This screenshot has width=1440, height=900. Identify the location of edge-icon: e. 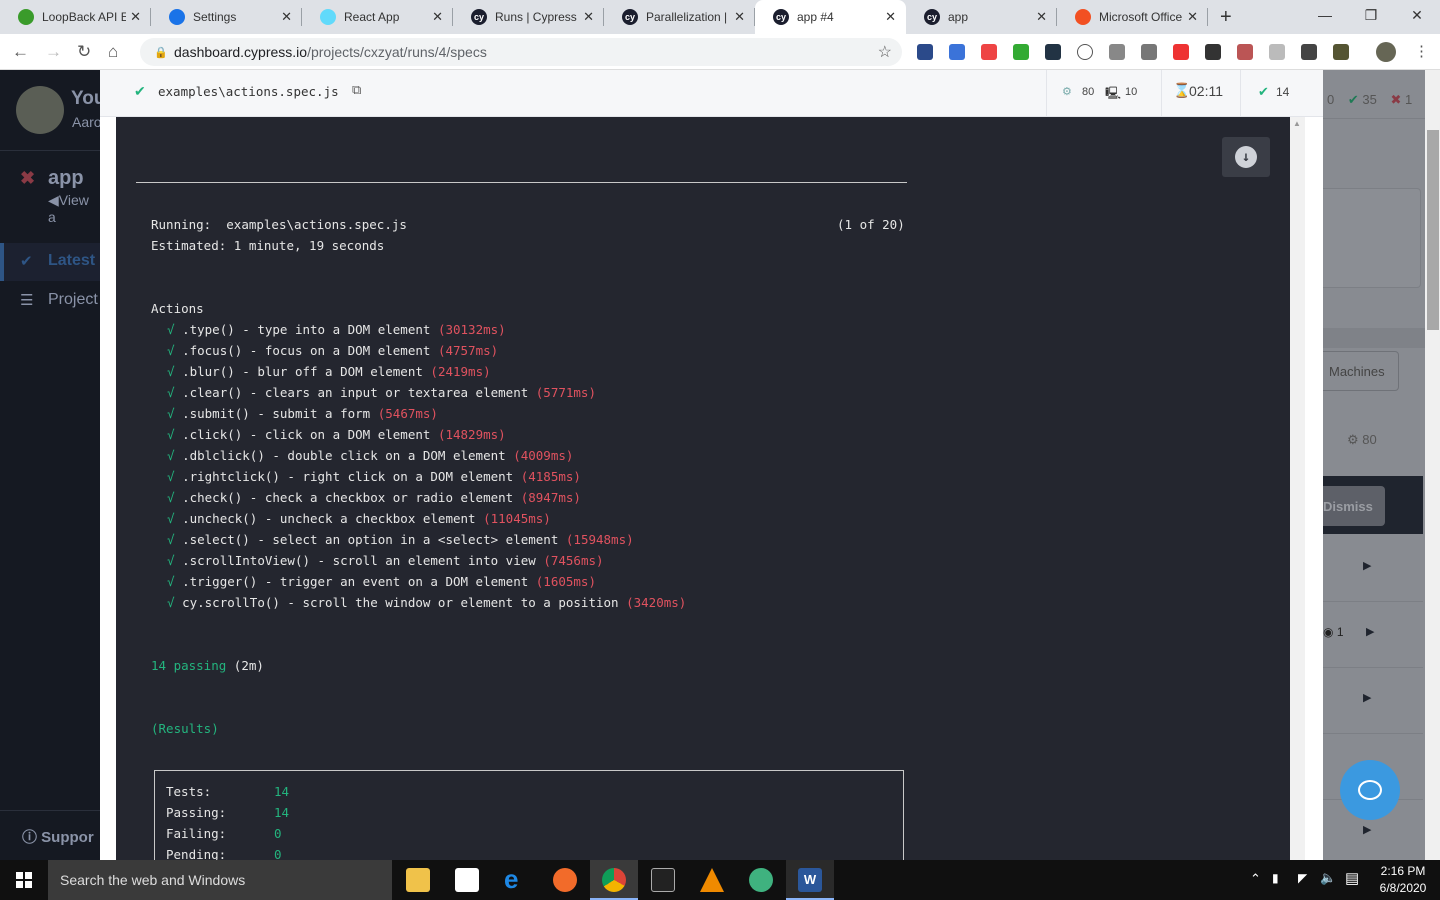
(516, 879).